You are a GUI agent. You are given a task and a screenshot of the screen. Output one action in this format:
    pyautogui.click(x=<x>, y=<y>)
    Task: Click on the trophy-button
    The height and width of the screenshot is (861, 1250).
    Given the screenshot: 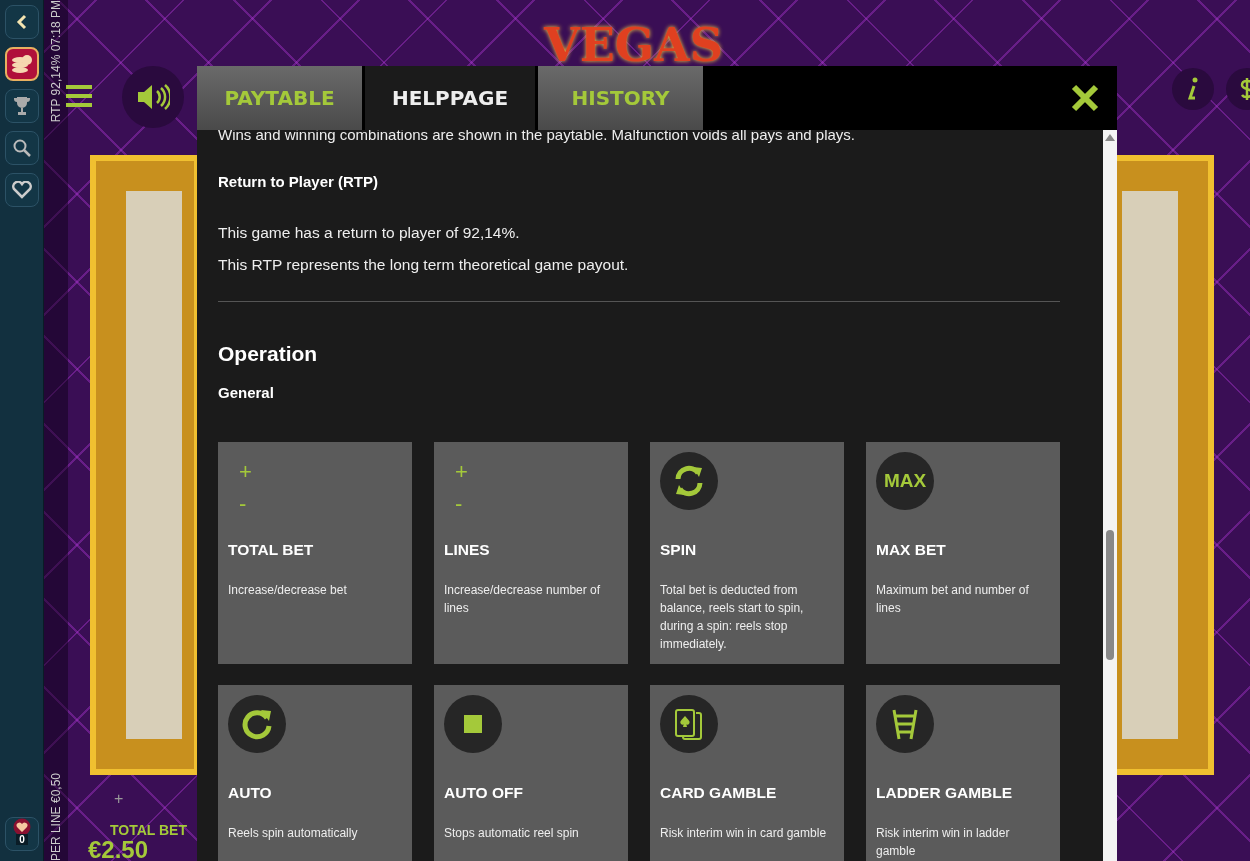 What is the action you would take?
    pyautogui.click(x=21, y=106)
    